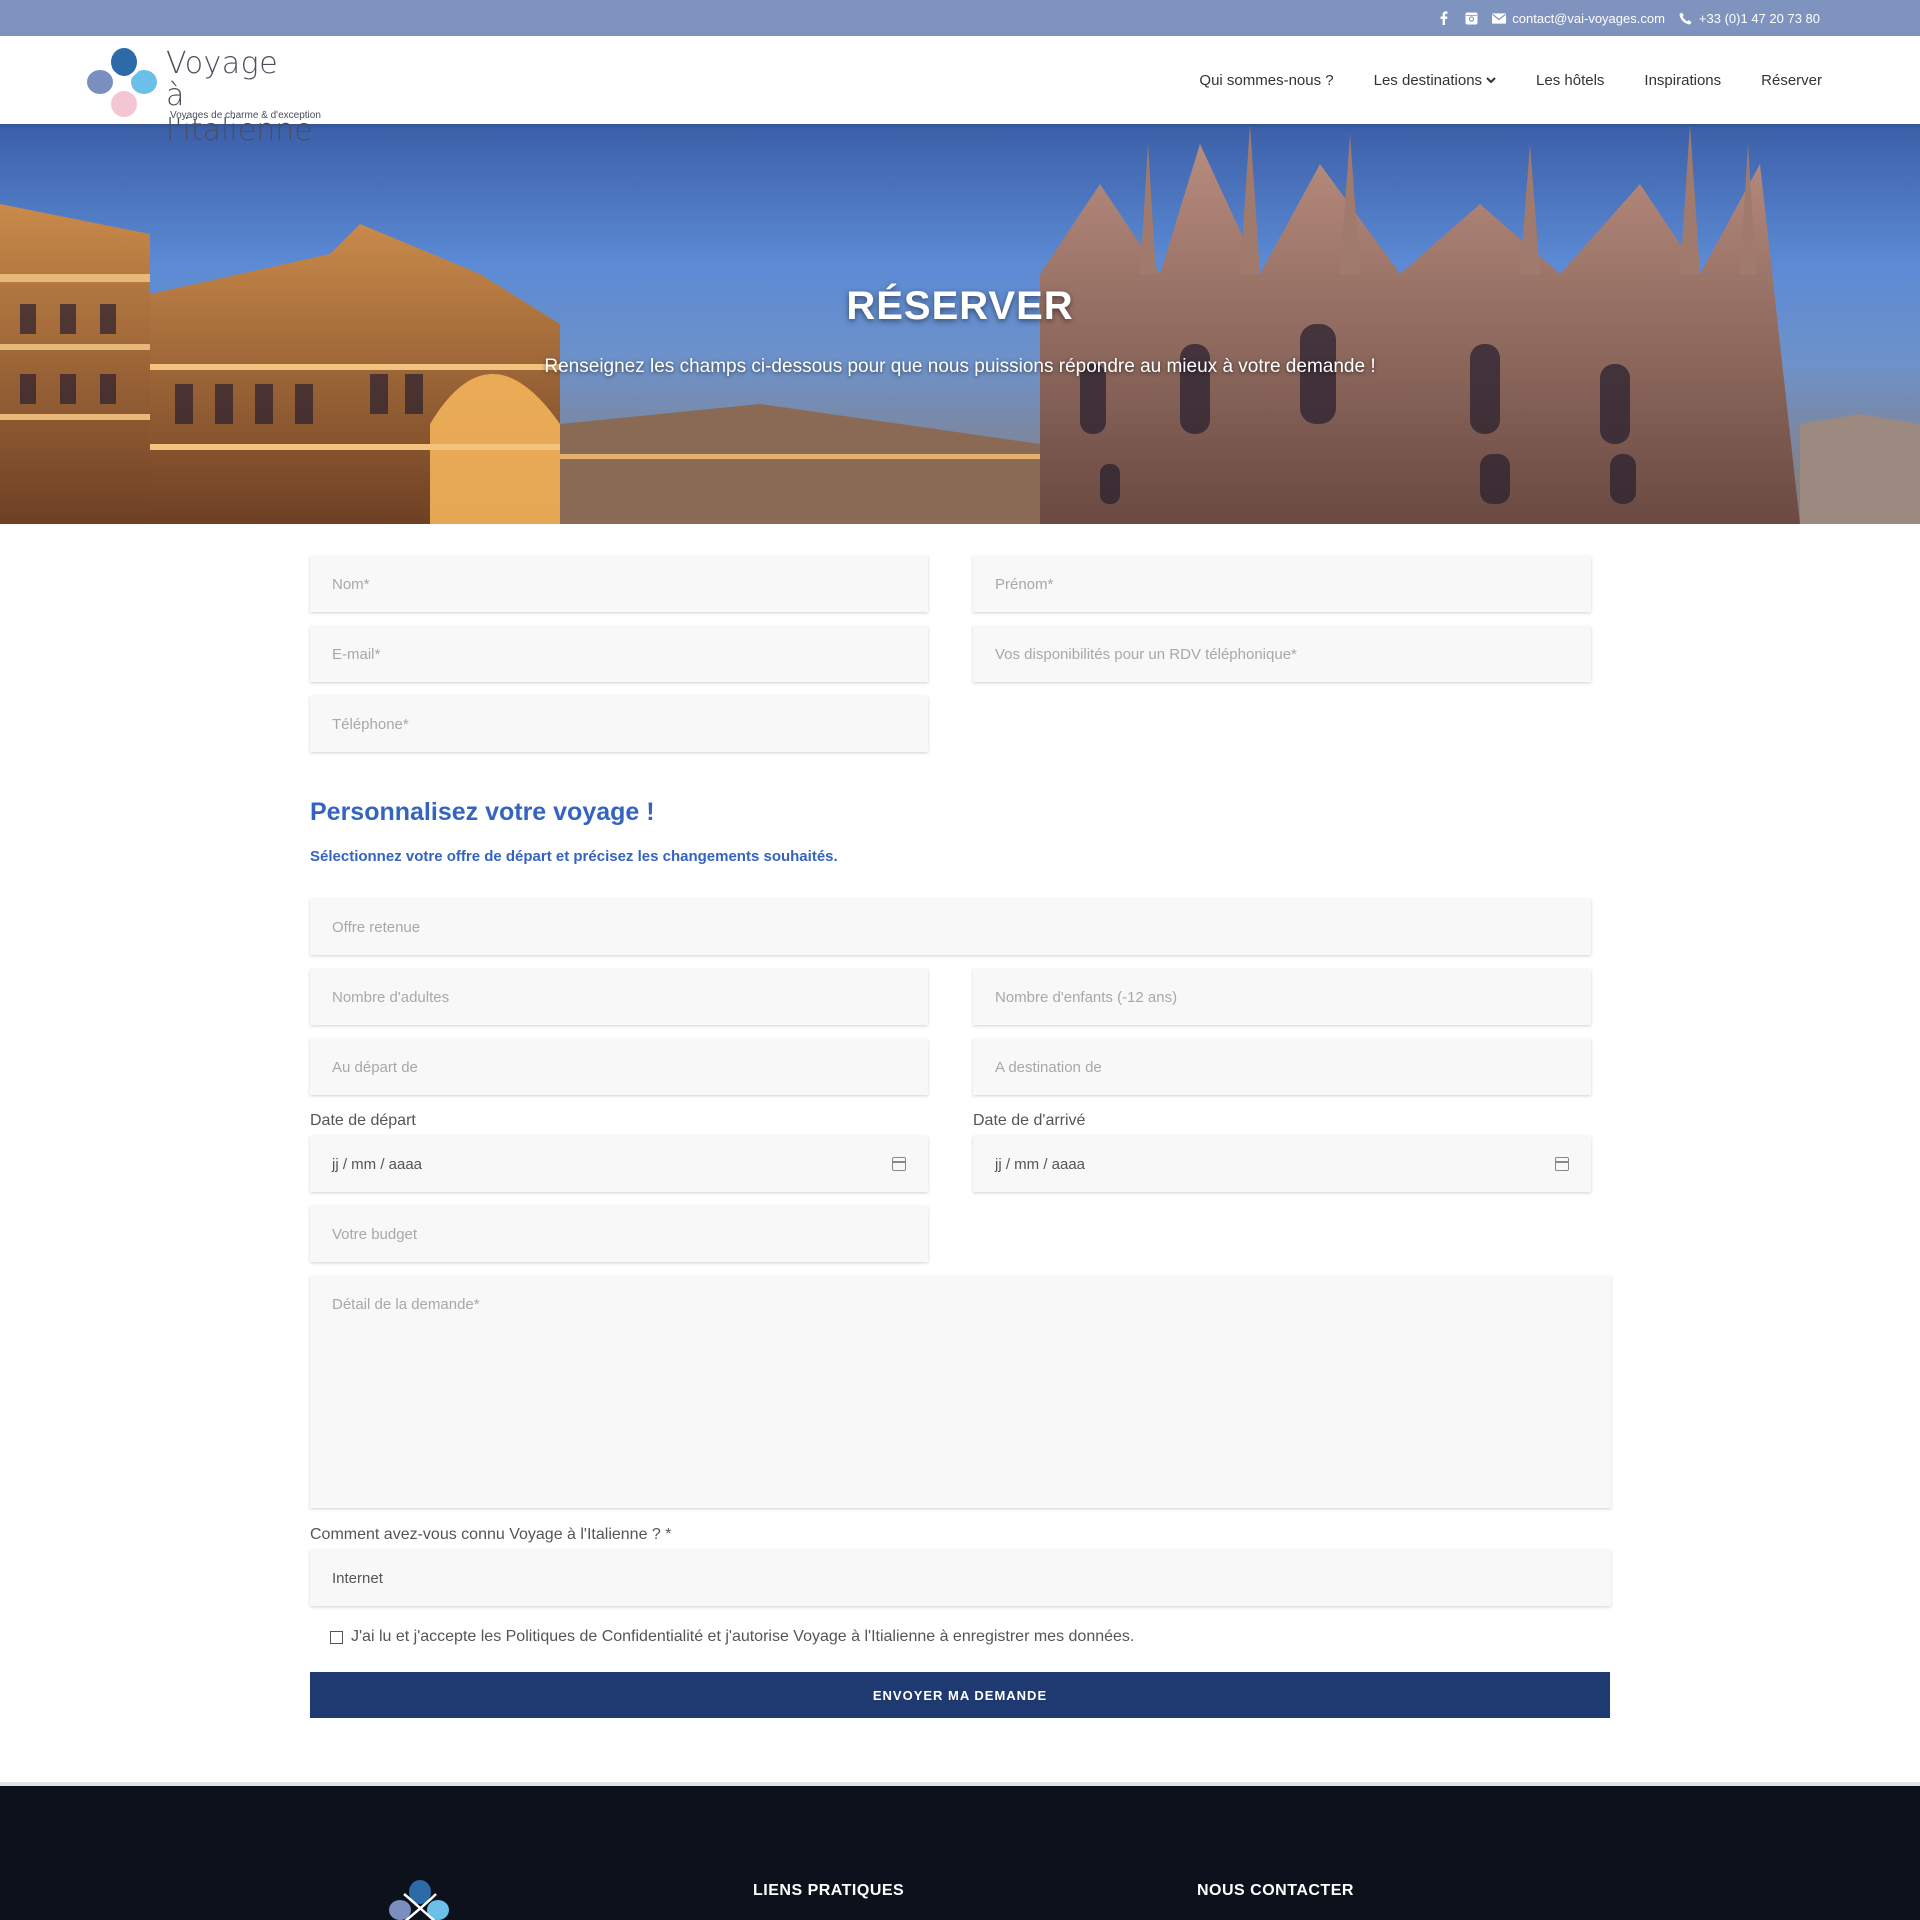 The height and width of the screenshot is (1920, 1920). Describe the element at coordinates (1266, 80) in the screenshot. I see `nav-qui-sommes-nous: Qui sommes-nous ?` at that location.